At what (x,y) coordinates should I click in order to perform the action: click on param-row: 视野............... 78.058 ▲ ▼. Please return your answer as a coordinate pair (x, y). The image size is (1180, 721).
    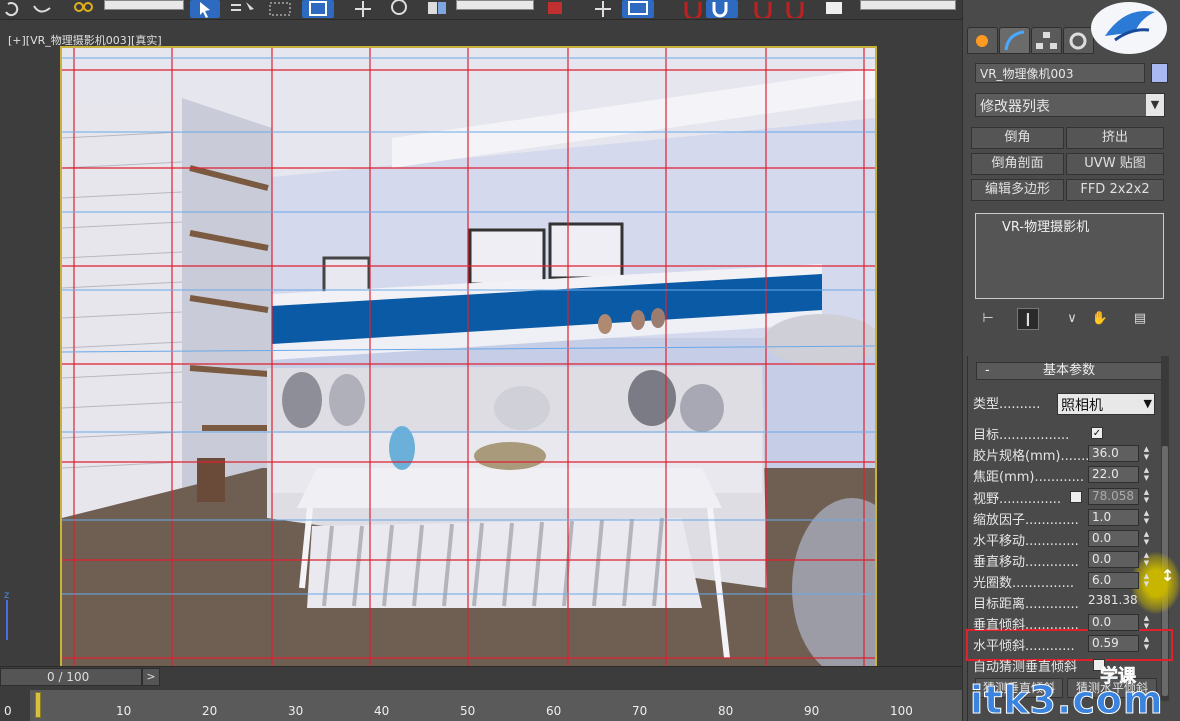
    Looking at the image, I should click on (1065, 498).